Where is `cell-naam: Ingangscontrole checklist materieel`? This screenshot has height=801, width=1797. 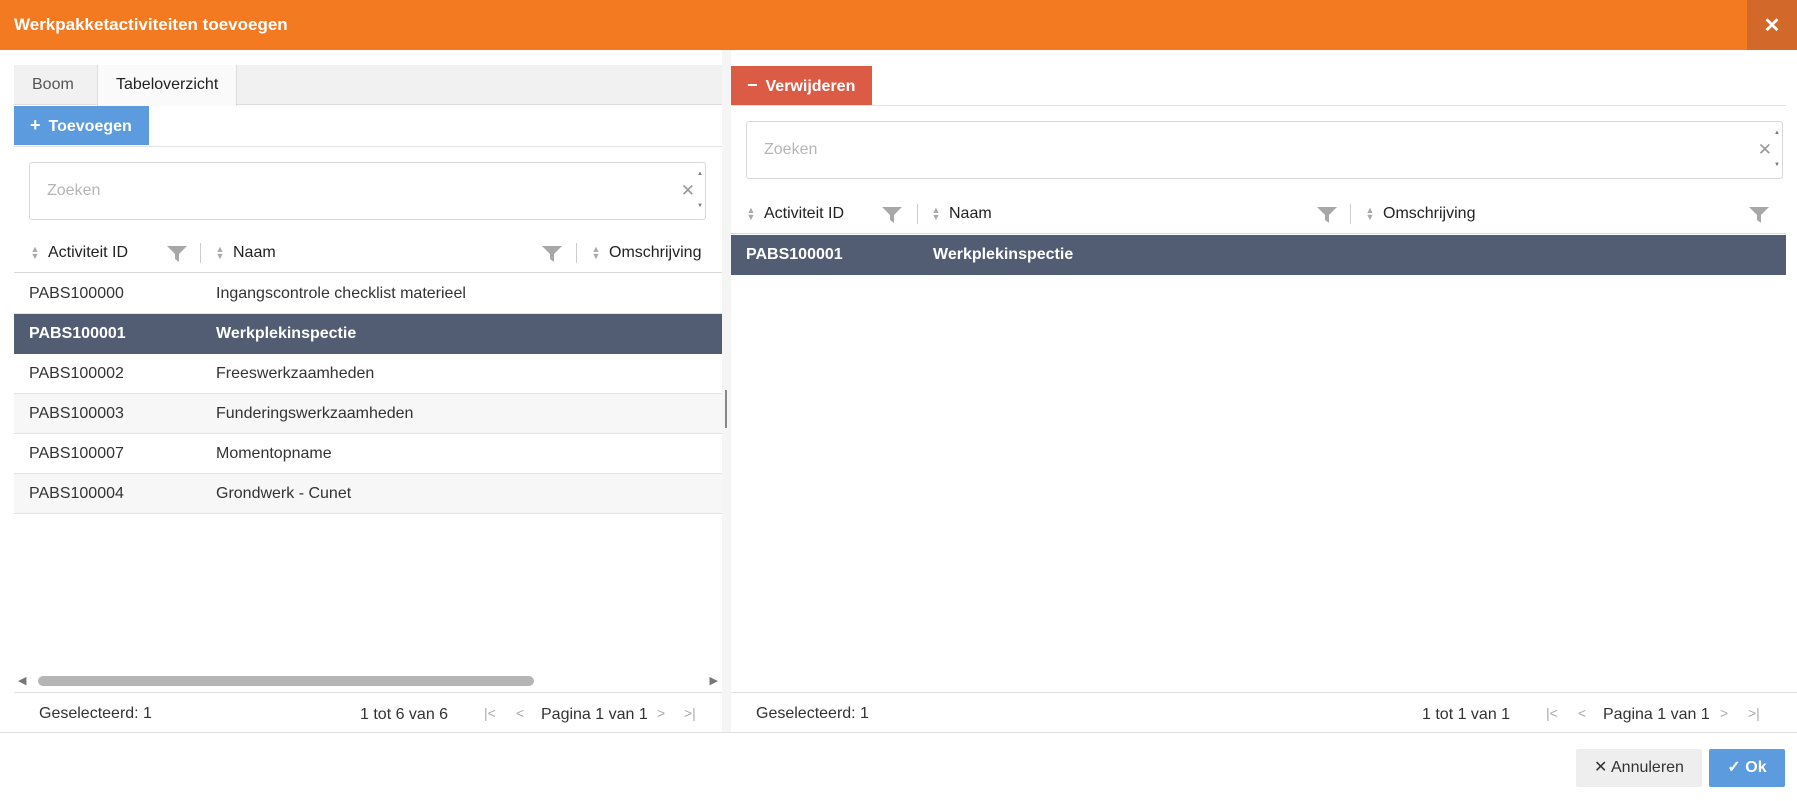
cell-naam: Ingangscontrole checklist materieel is located at coordinates (341, 293).